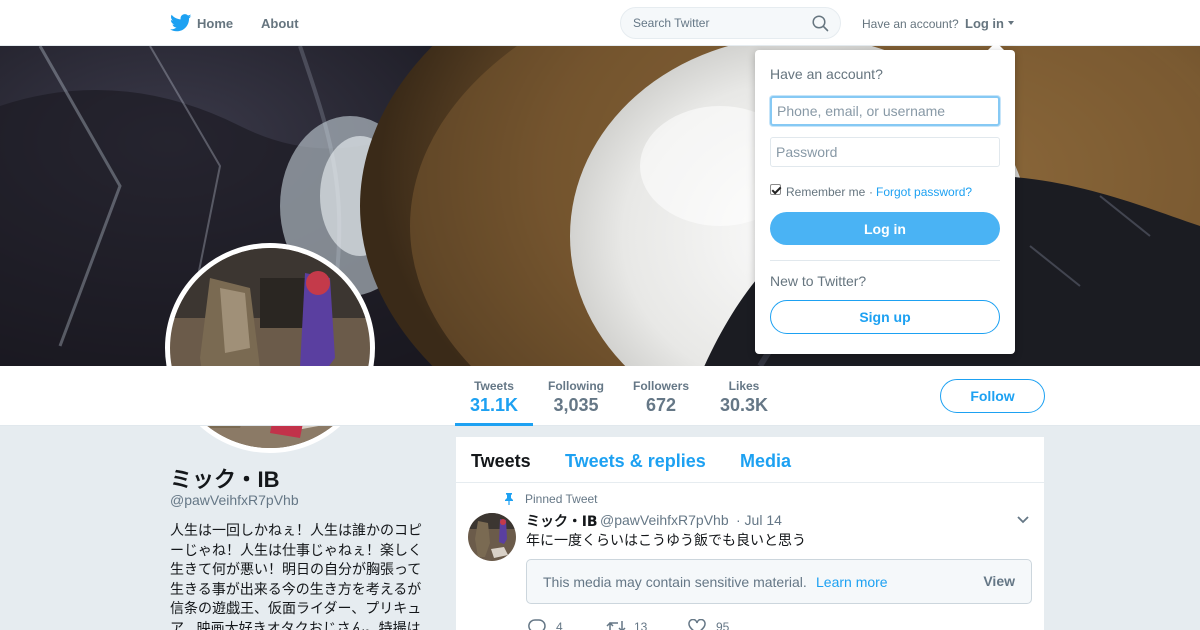 Image resolution: width=1200 pixels, height=630 pixels. I want to click on chevron-down-icon, so click(1023, 520).